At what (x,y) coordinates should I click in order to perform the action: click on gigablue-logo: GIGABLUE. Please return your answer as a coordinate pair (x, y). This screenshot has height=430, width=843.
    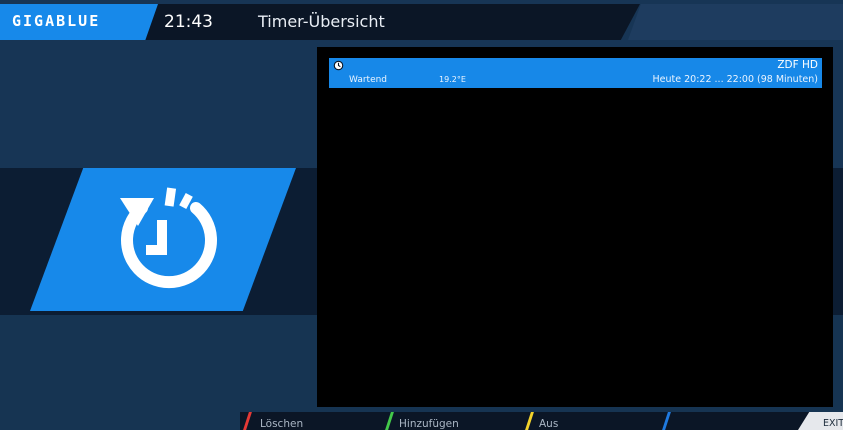
    Looking at the image, I should click on (56, 21).